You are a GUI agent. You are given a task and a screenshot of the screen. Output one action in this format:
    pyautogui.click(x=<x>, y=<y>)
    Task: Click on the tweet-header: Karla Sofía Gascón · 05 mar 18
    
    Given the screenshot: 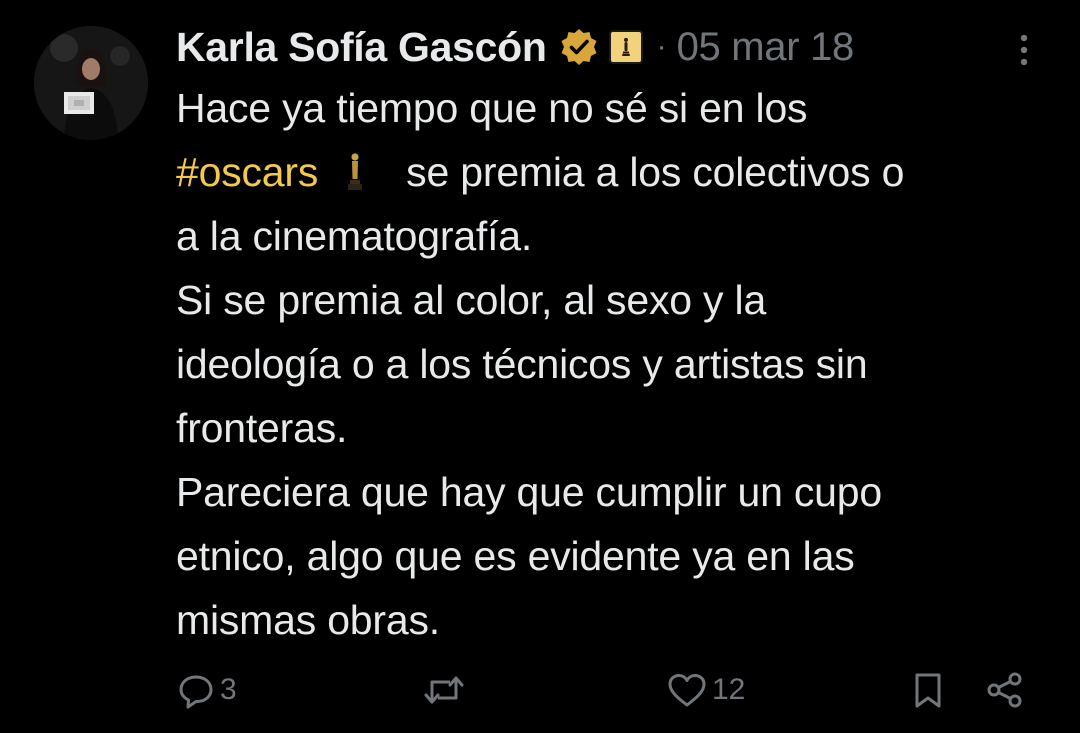 What is the action you would take?
    pyautogui.click(x=515, y=47)
    